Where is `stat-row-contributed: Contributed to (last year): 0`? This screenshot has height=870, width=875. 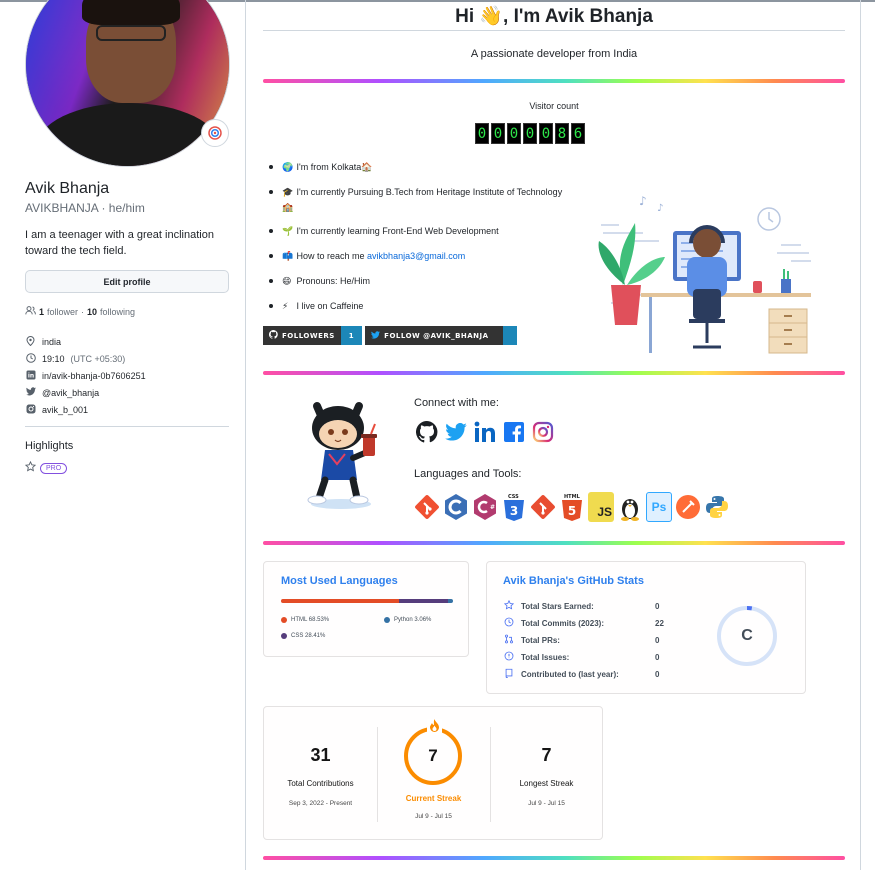
stat-row-contributed: Contributed to (last year): 0 is located at coordinates (581, 674).